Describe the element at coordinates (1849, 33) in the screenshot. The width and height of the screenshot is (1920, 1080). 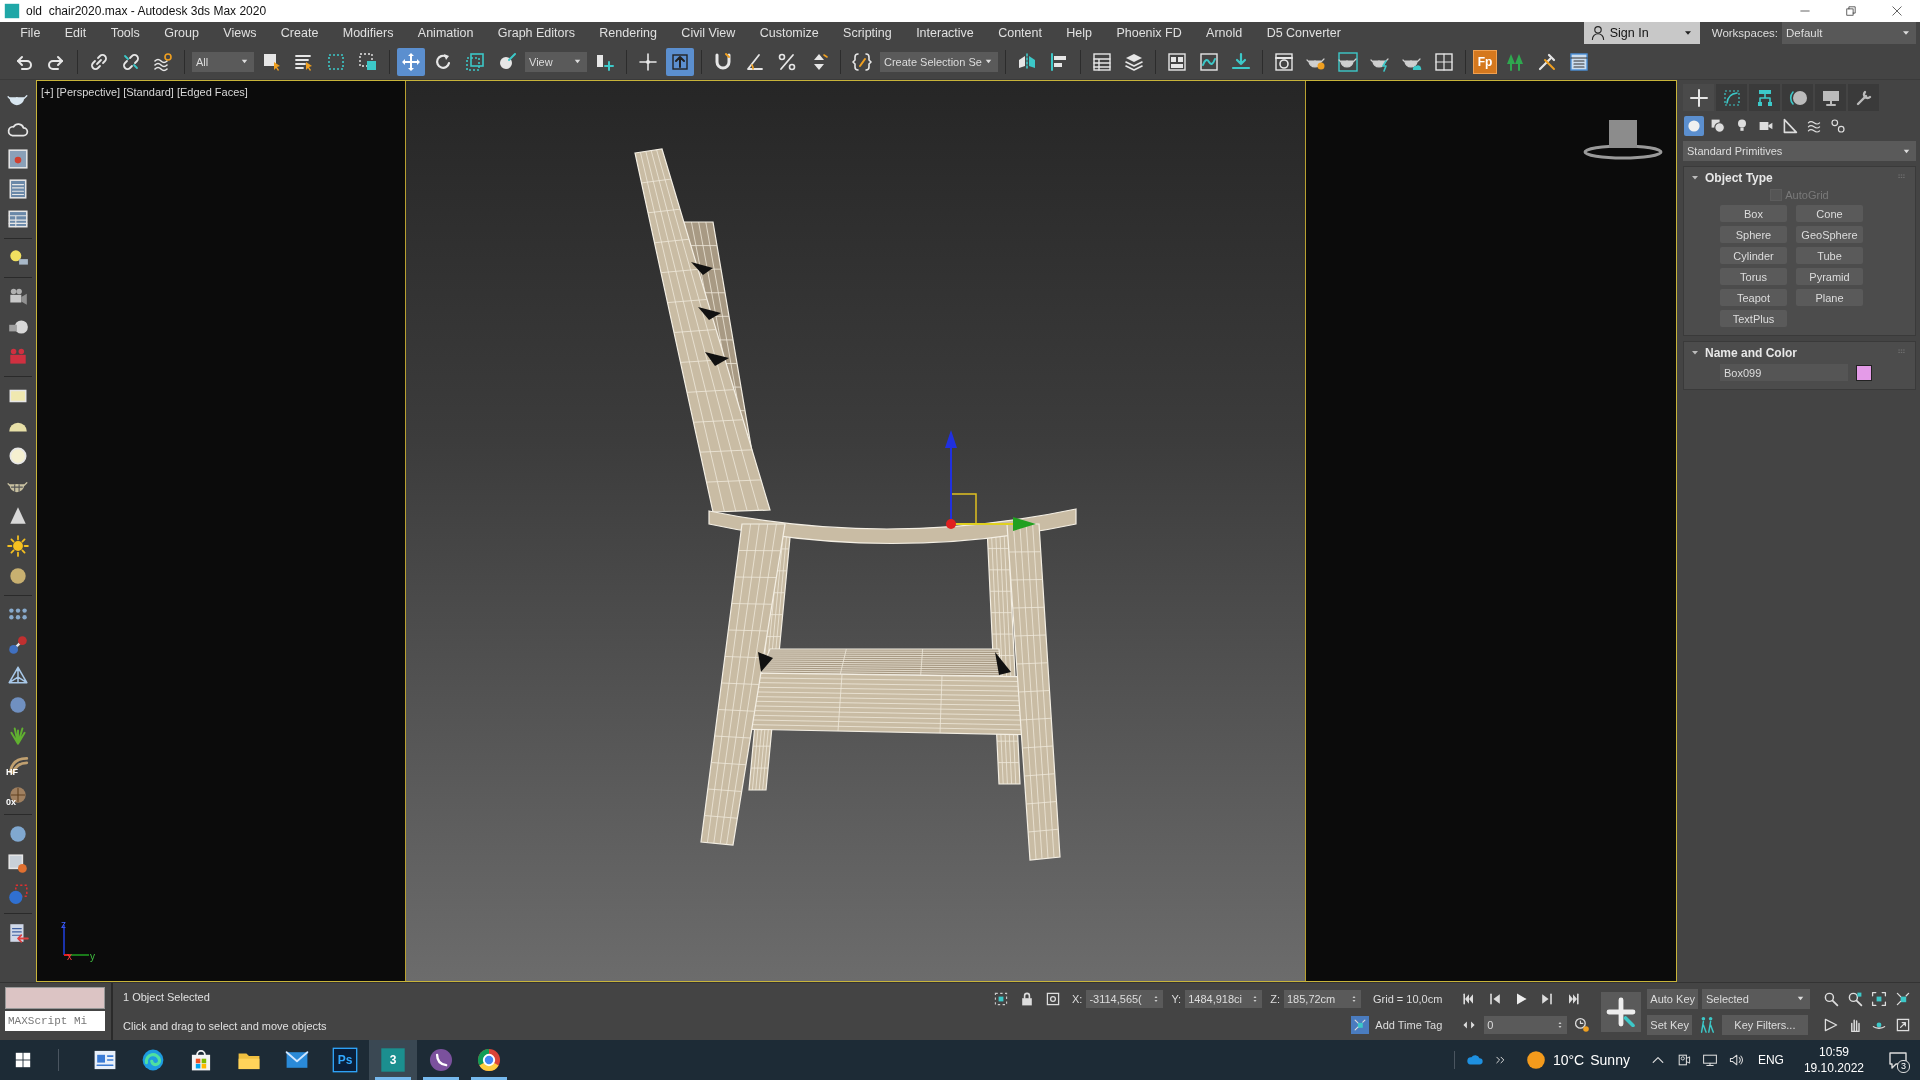
I see `workspace-dropdown: Default` at that location.